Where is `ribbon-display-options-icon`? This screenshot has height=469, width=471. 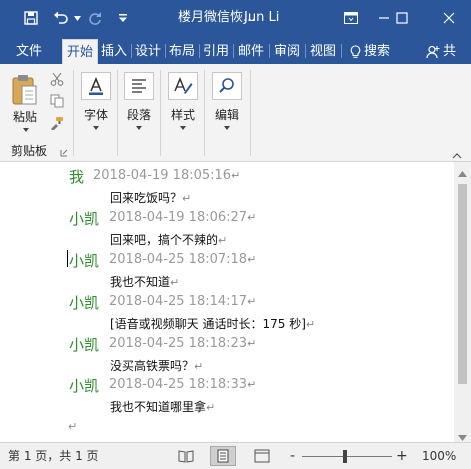 ribbon-display-options-icon is located at coordinates (351, 18).